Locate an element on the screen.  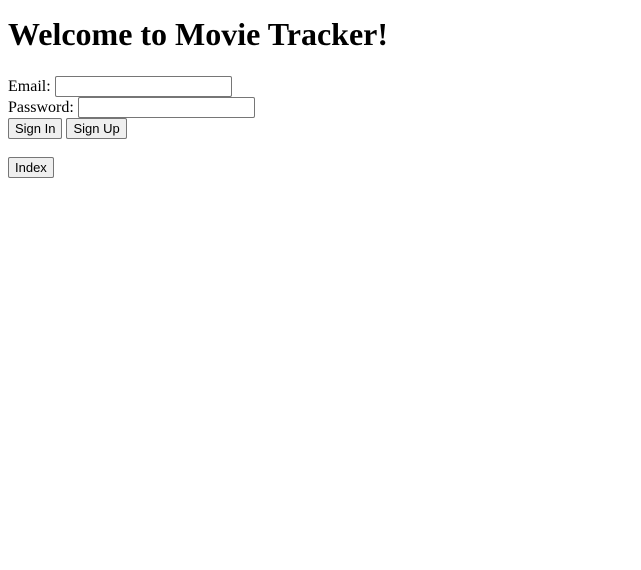
index-row: Index is located at coordinates (33, 167).